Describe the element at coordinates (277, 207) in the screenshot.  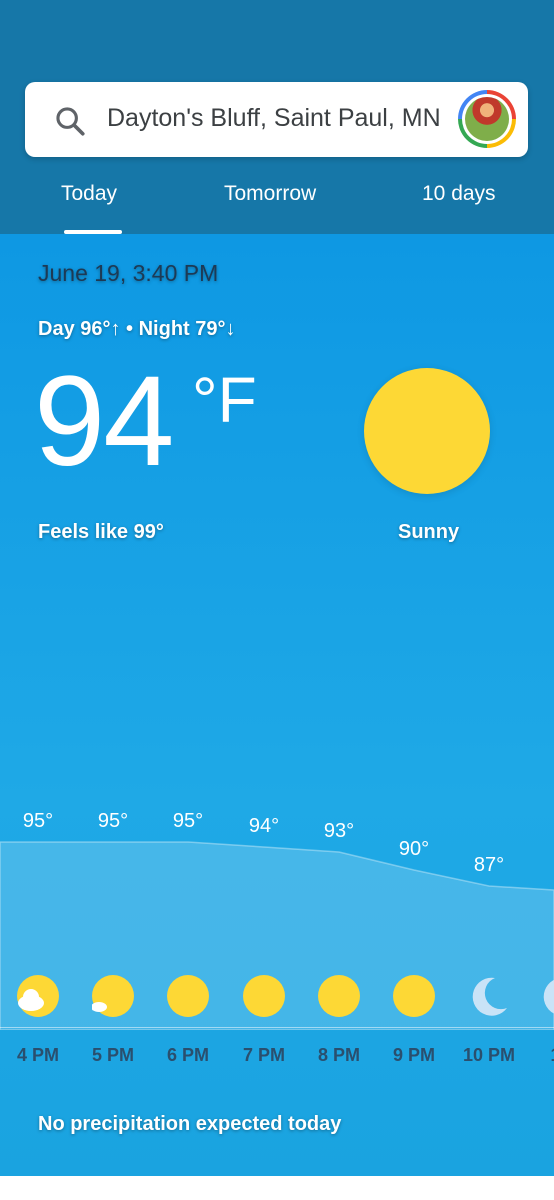
I see `tab-bar: Today Tomorrow 10 days` at that location.